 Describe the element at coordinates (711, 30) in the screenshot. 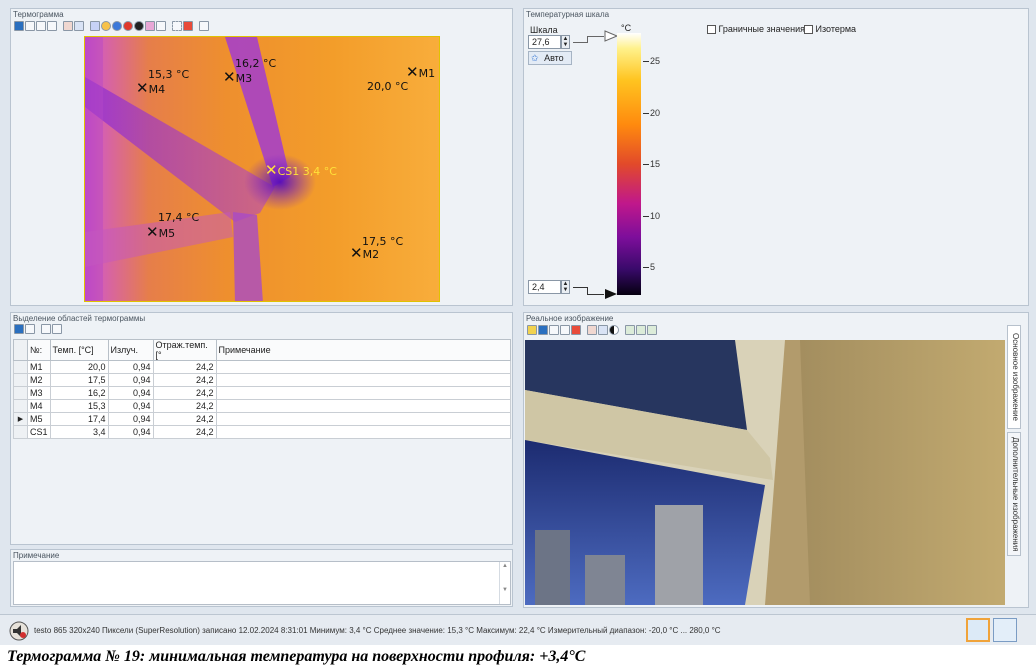

I see `limit-values-checkbox` at that location.